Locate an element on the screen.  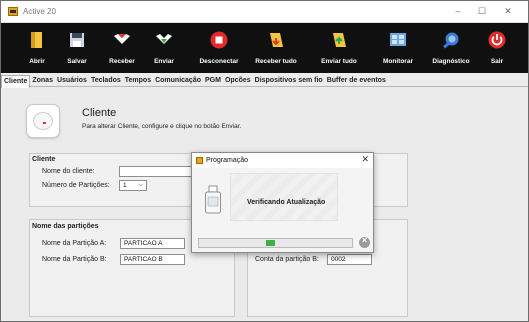
toolbar-button-diagnostico: Diagnóstico is located at coordinates (451, 48).